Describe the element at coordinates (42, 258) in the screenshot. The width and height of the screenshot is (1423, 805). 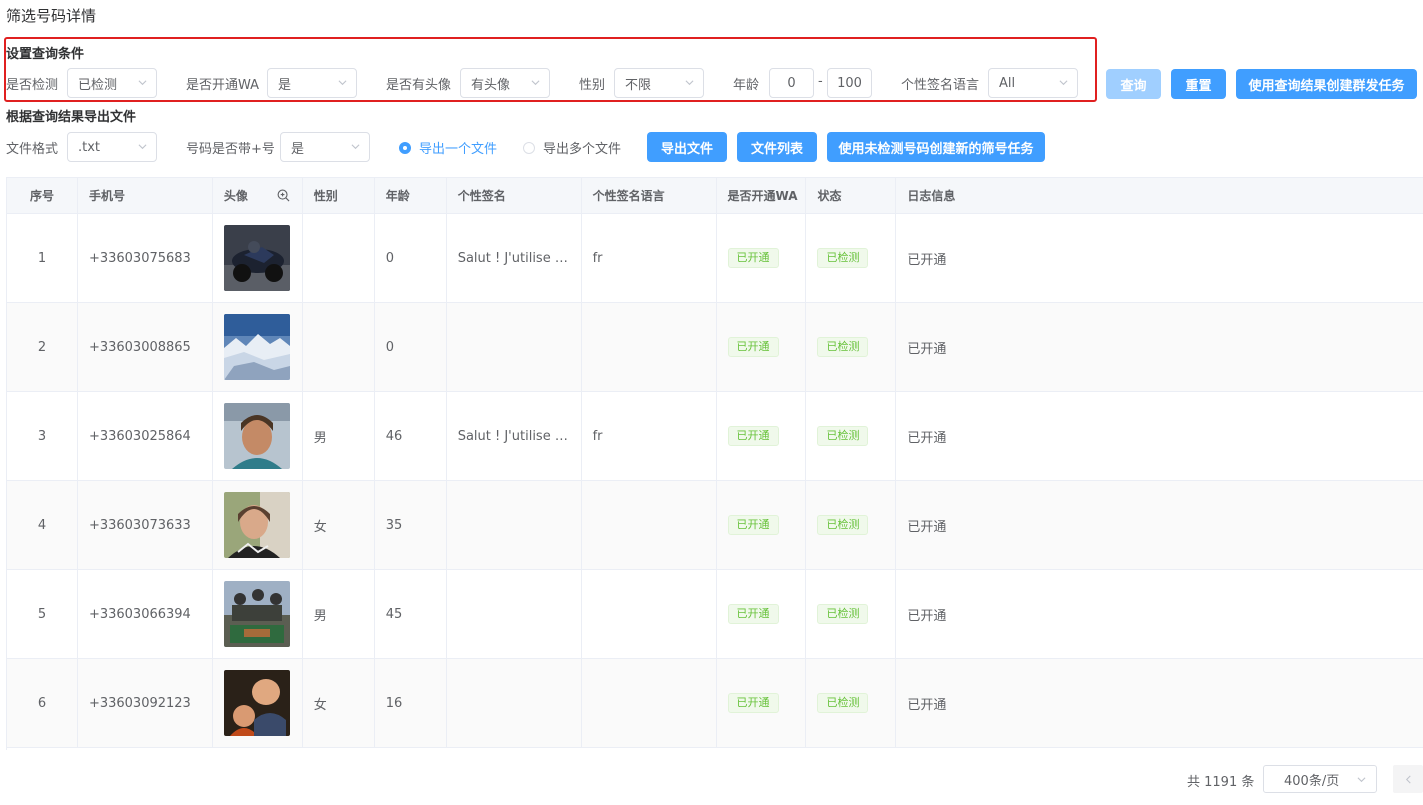
I see `cell-no: 1` at that location.